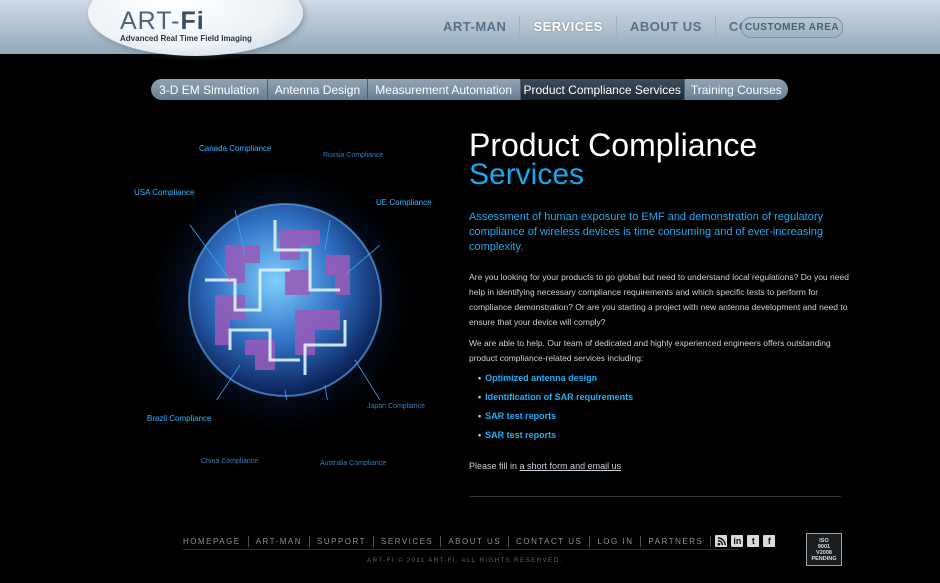  Describe the element at coordinates (396, 406) in the screenshot. I see `japan-compliance-label: Japan Compliance` at that location.